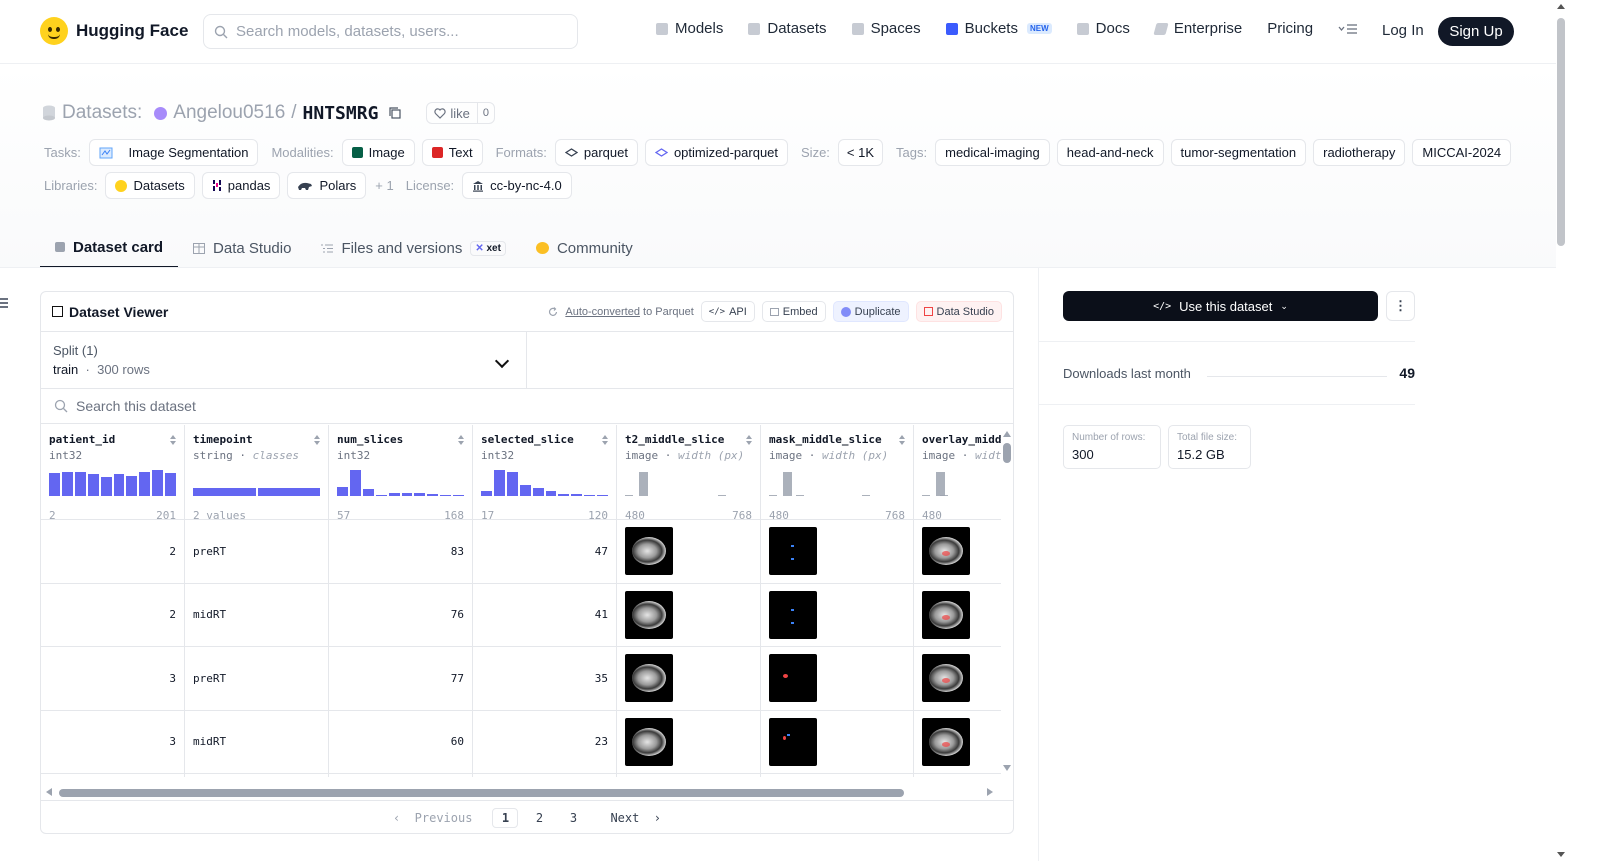  I want to click on page-3-button: 3, so click(573, 818).